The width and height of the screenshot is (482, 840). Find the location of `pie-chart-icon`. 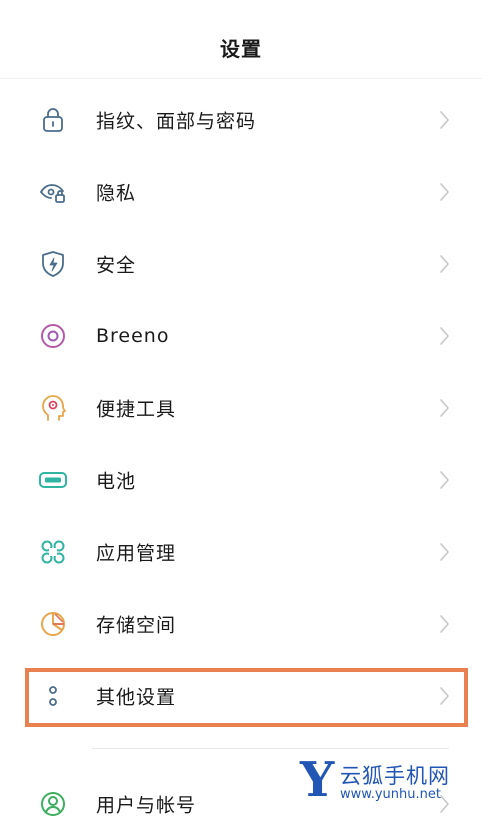

pie-chart-icon is located at coordinates (53, 624).